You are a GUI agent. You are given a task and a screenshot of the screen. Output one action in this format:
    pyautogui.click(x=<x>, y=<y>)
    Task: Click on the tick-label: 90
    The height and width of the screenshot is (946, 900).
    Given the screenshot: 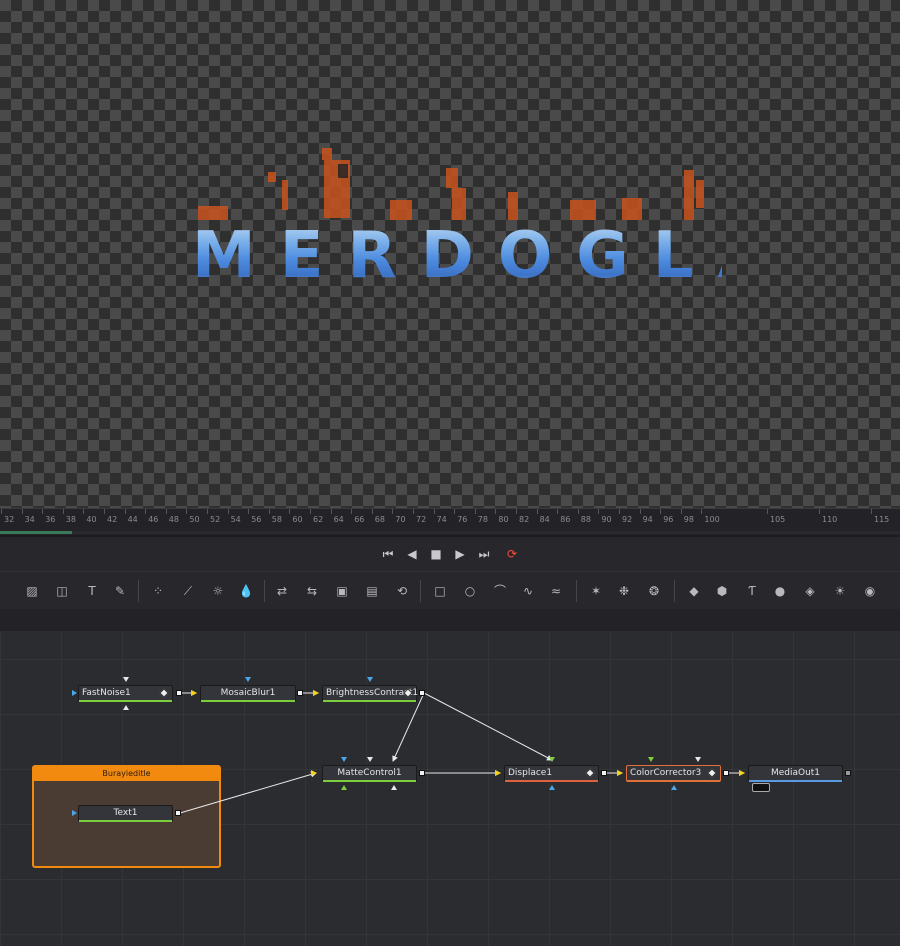 What is the action you would take?
    pyautogui.click(x=606, y=519)
    